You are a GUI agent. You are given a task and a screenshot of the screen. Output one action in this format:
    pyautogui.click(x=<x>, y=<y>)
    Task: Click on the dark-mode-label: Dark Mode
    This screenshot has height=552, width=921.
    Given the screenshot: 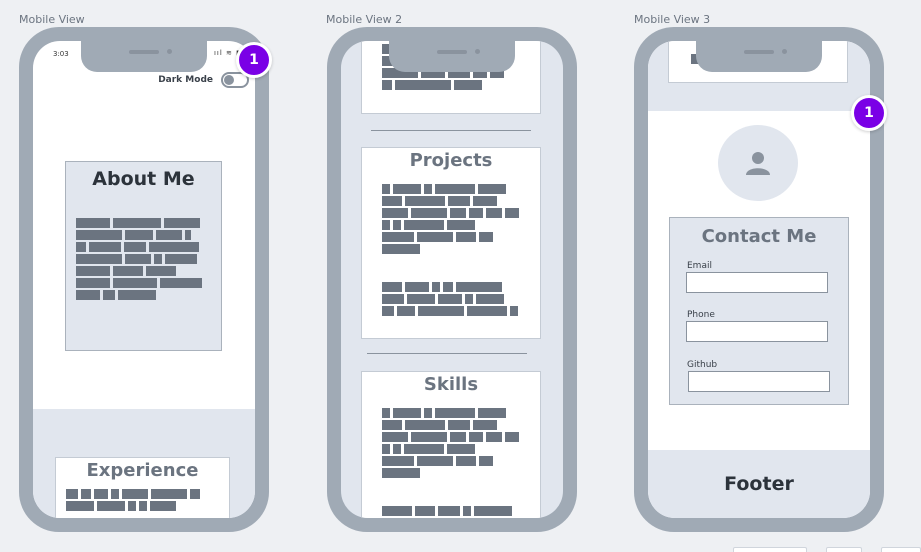 What is the action you would take?
    pyautogui.click(x=185, y=80)
    